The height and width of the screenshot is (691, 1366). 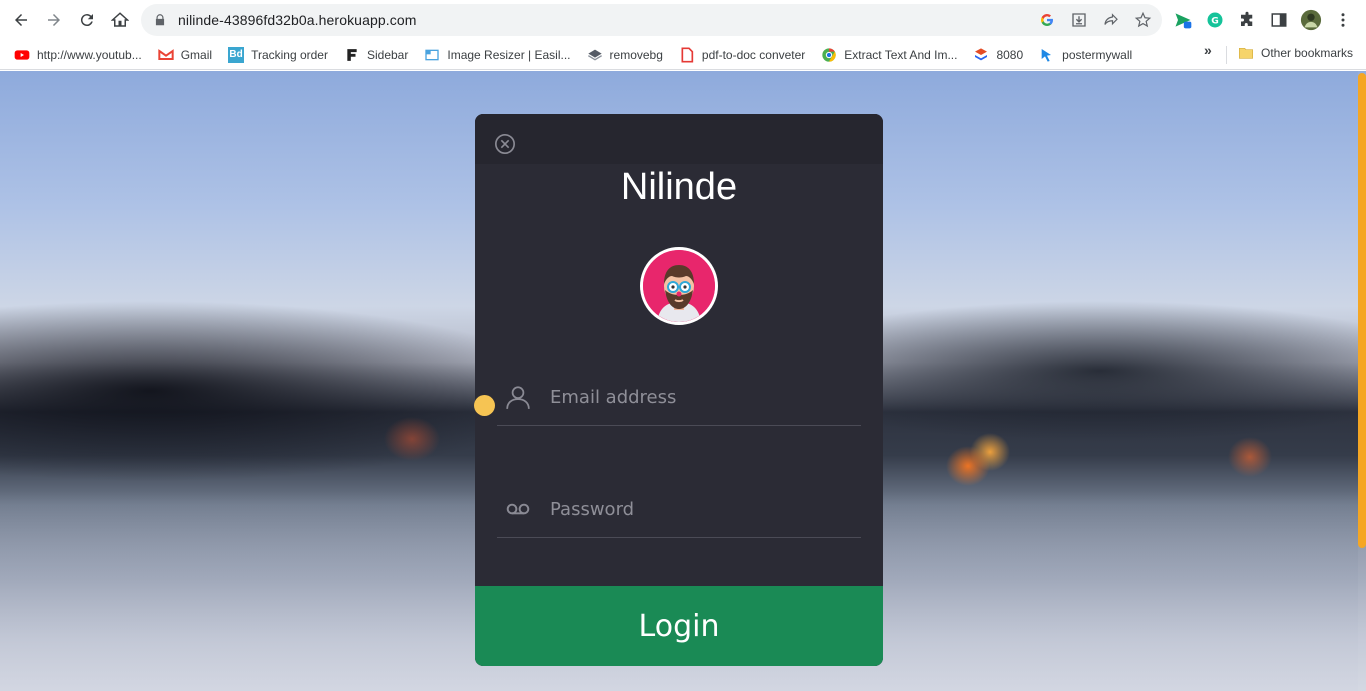 I want to click on stack-icon, so click(x=981, y=55).